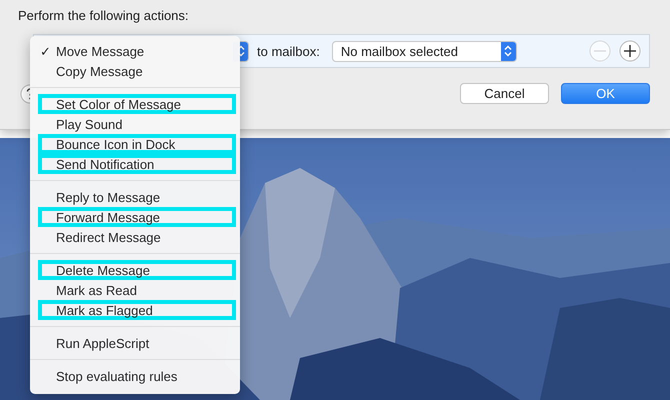 The image size is (670, 400). Describe the element at coordinates (137, 270) in the screenshot. I see `menu-item: Delete Message` at that location.